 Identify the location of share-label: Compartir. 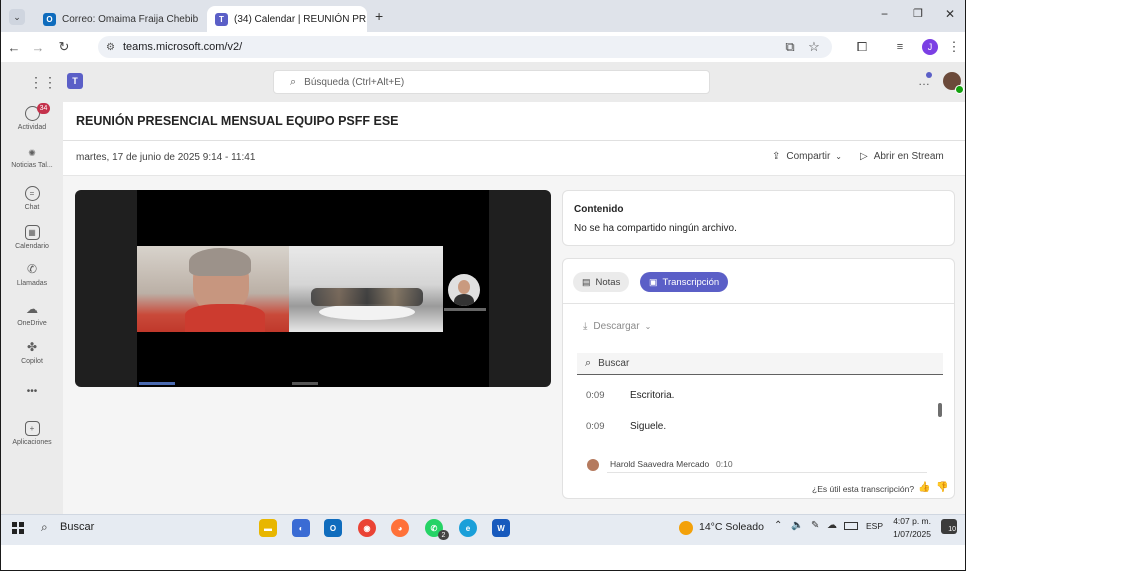
(808, 156).